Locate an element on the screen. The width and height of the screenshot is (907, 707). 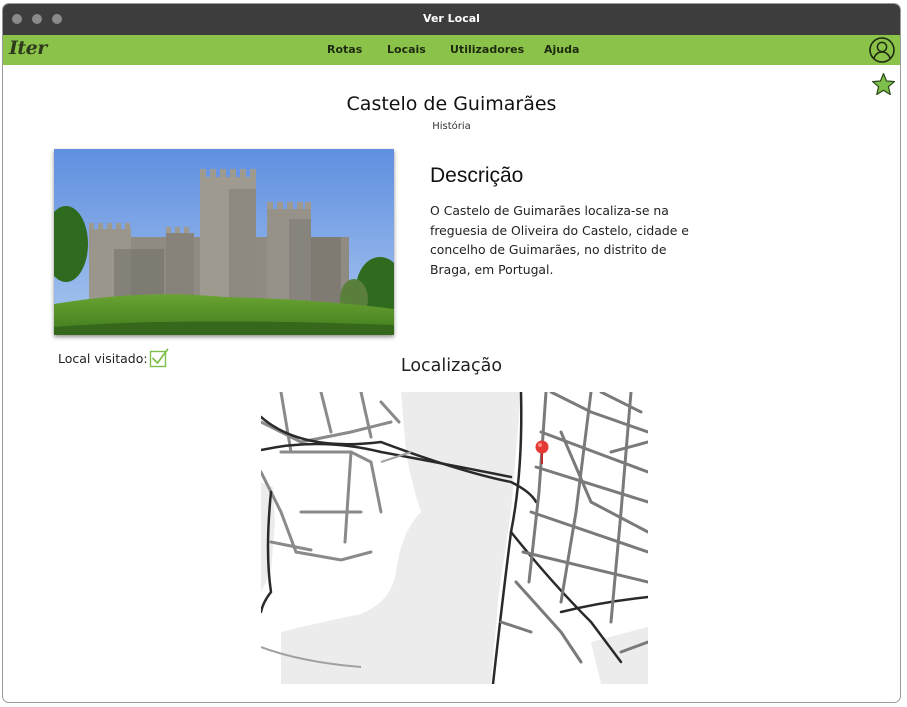
place-photo is located at coordinates (224, 242).